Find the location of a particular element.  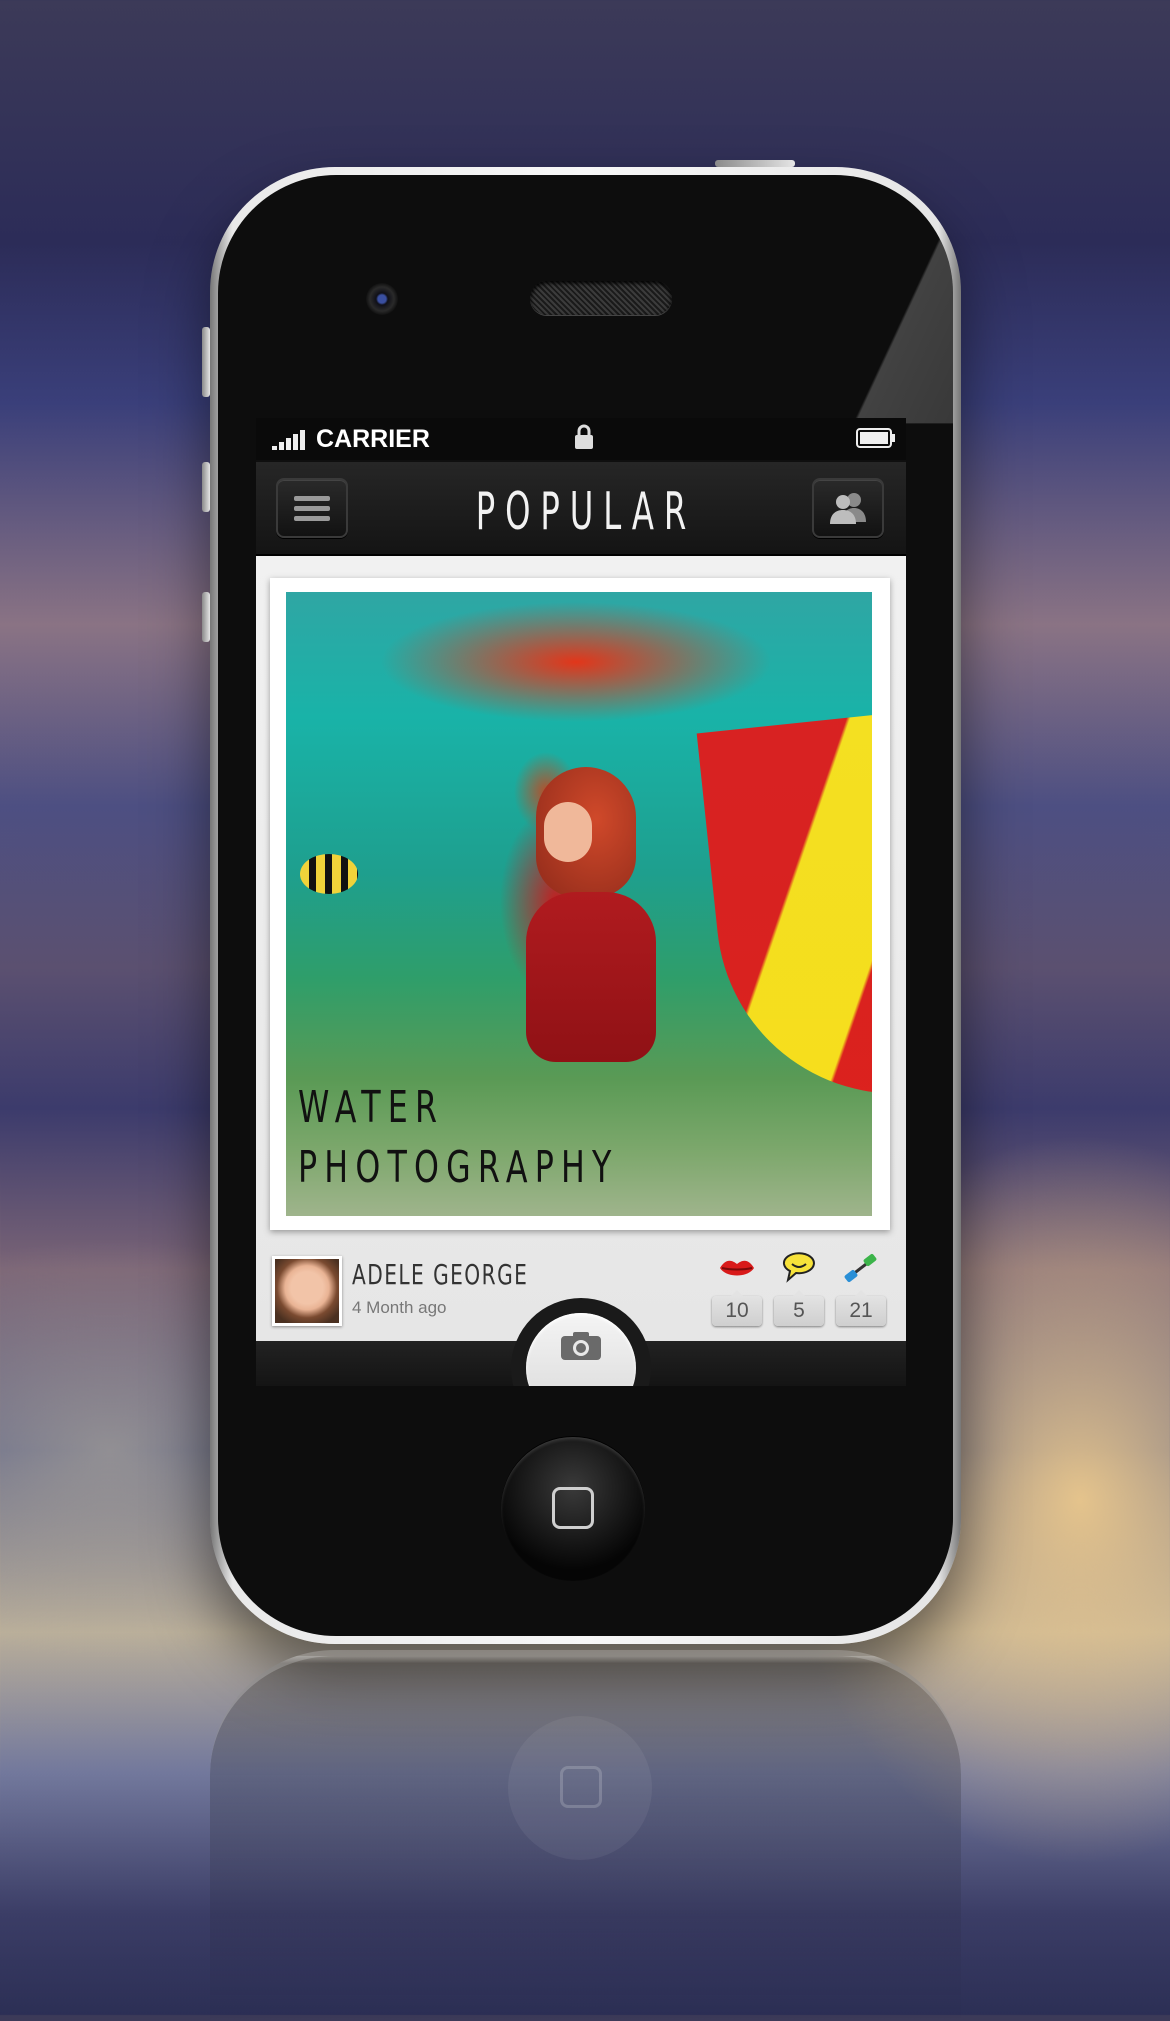

menu-icon is located at coordinates (312, 508).